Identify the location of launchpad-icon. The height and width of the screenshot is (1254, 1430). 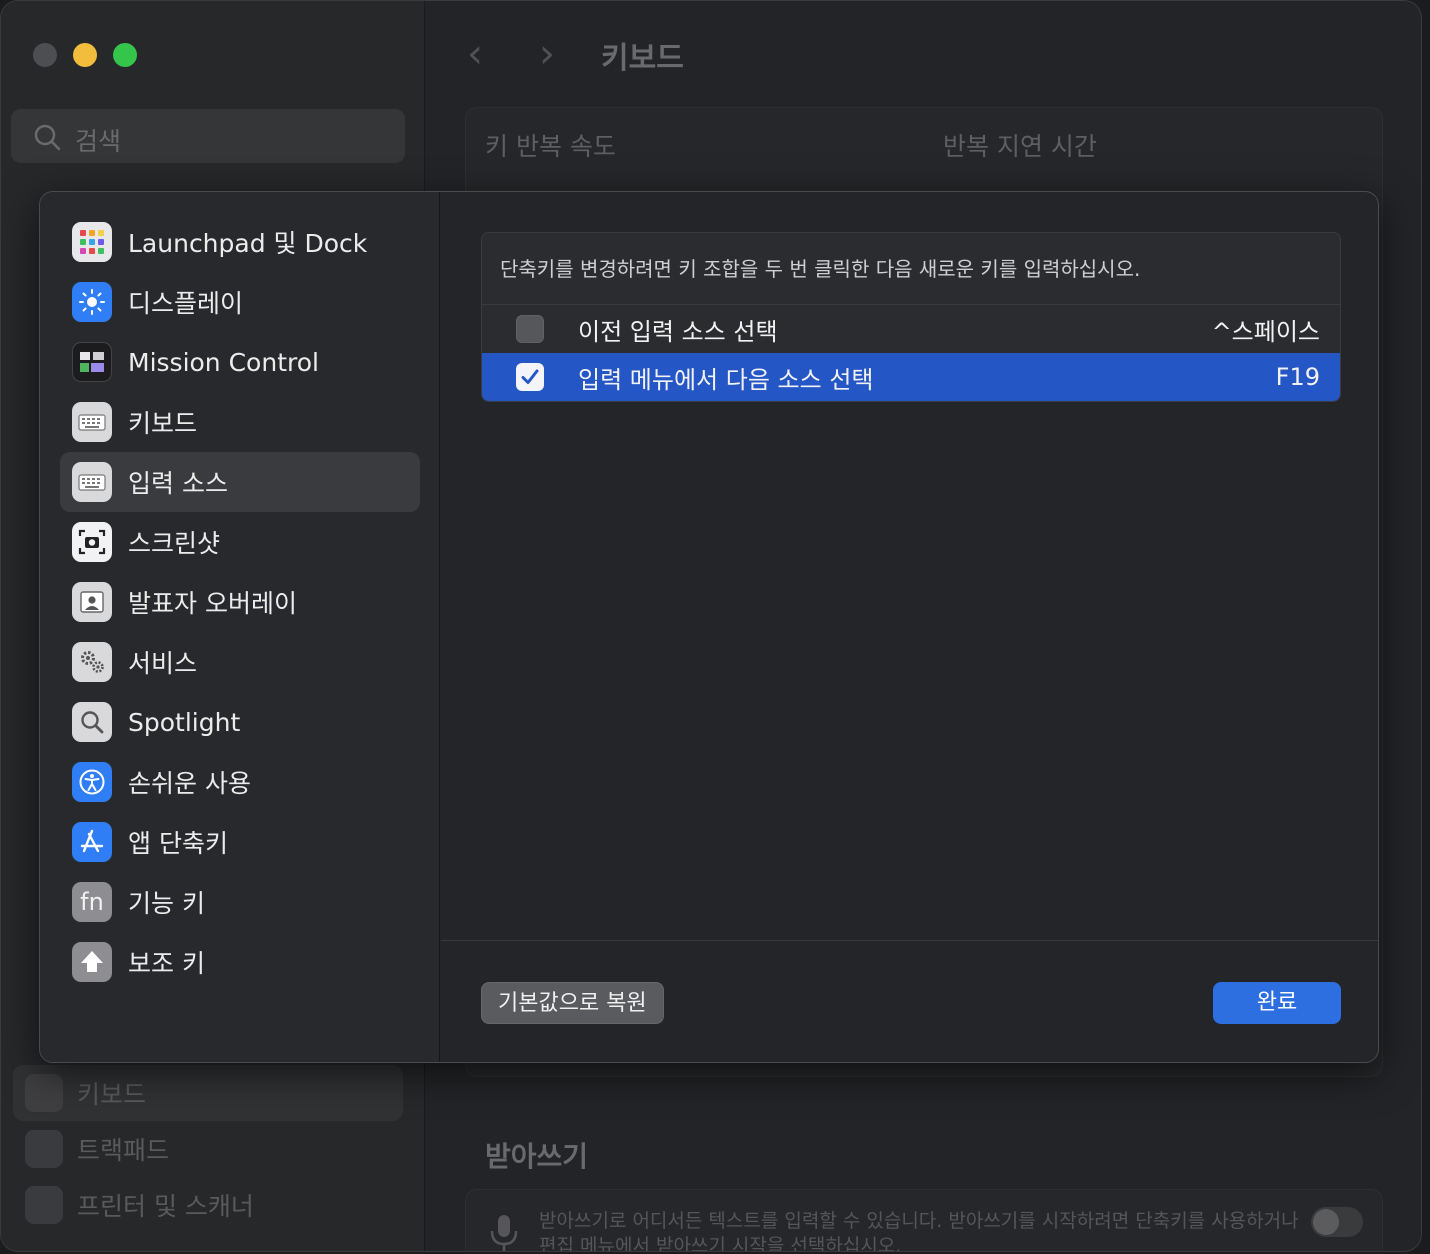
(92, 242).